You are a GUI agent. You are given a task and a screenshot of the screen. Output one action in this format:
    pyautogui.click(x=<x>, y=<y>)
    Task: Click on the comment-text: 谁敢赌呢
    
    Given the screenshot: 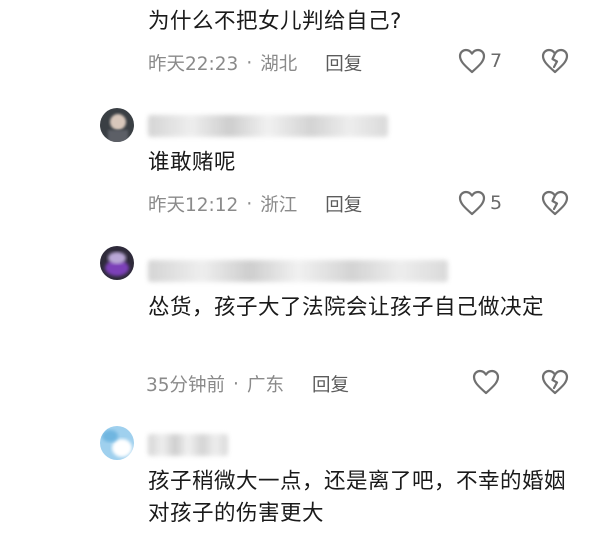 What is the action you would take?
    pyautogui.click(x=192, y=162)
    